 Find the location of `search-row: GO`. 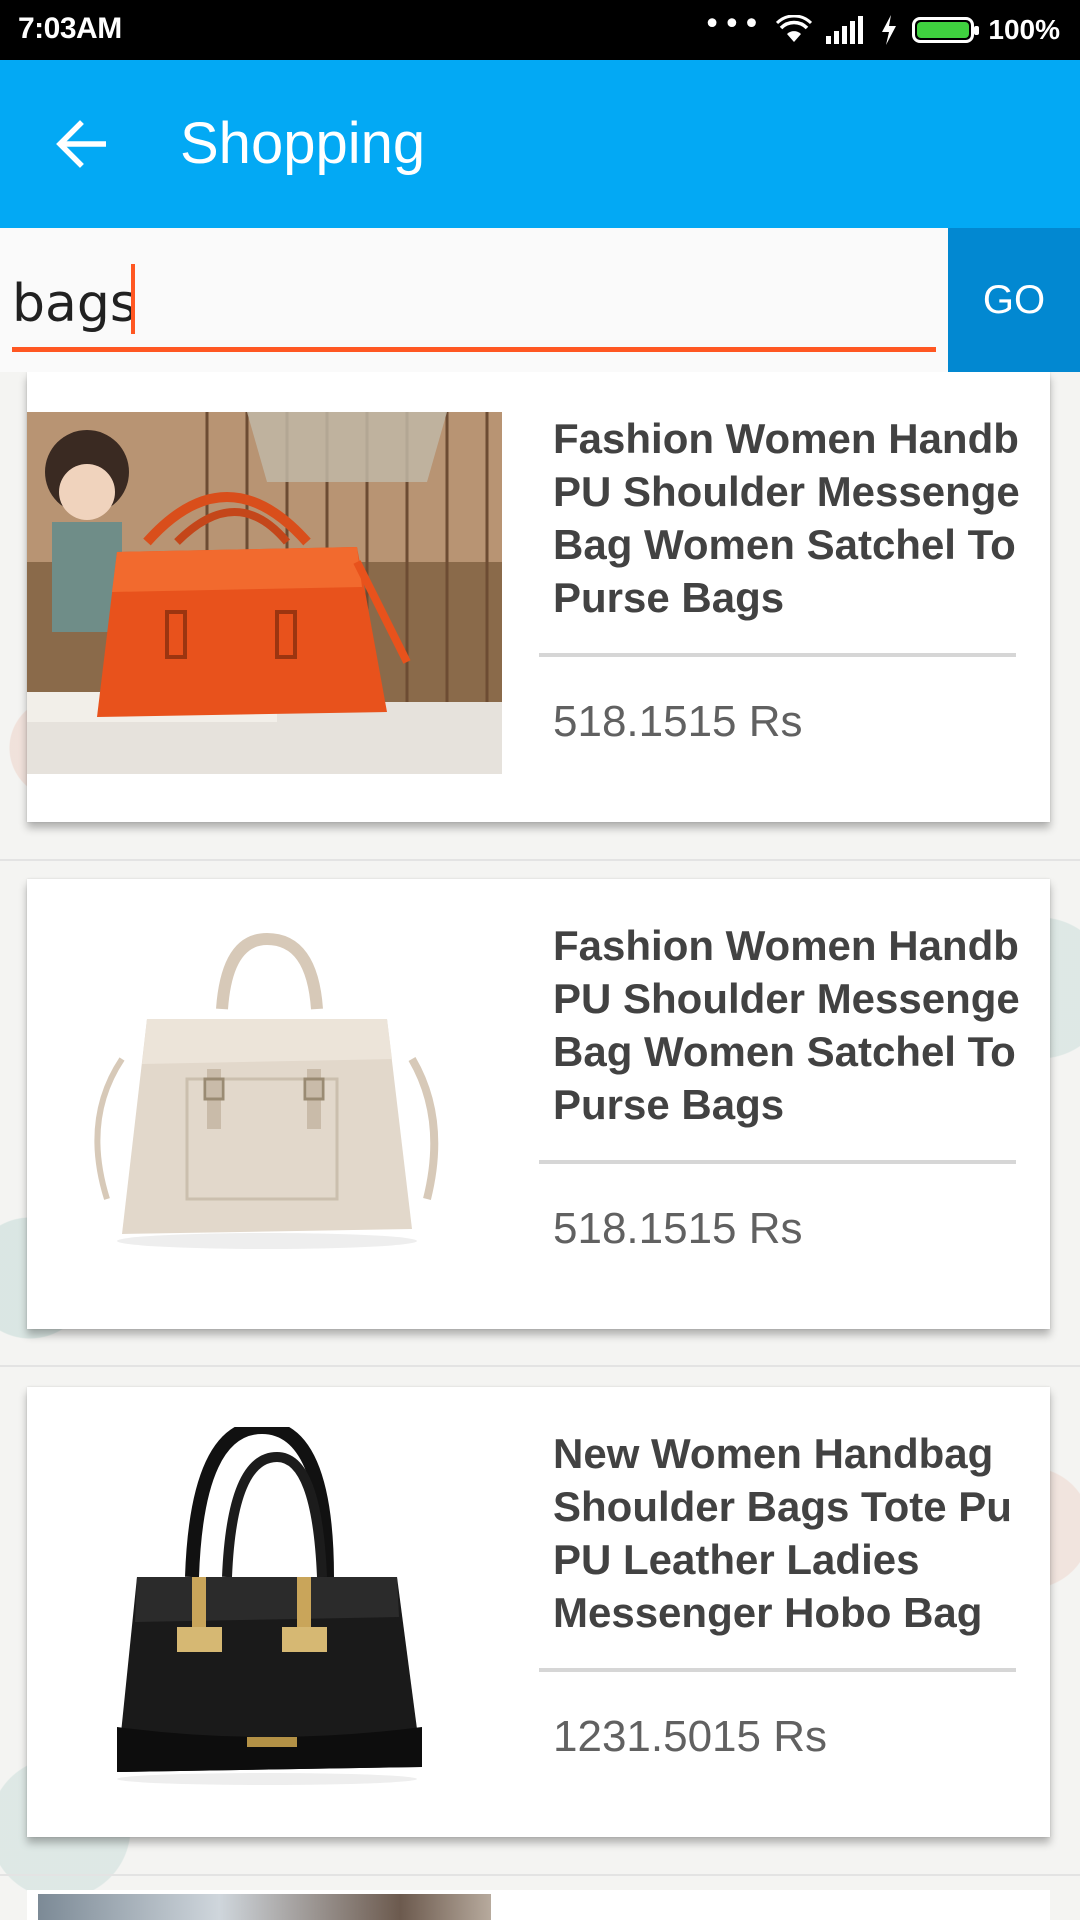

search-row: GO is located at coordinates (540, 300).